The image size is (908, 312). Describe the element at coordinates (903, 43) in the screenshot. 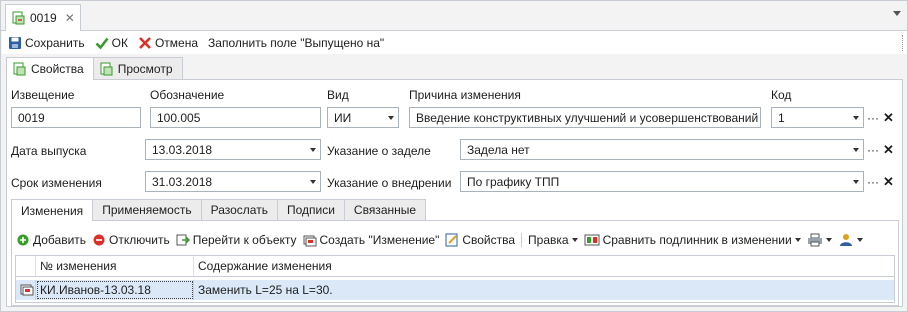

I see `toolbar-grip` at that location.